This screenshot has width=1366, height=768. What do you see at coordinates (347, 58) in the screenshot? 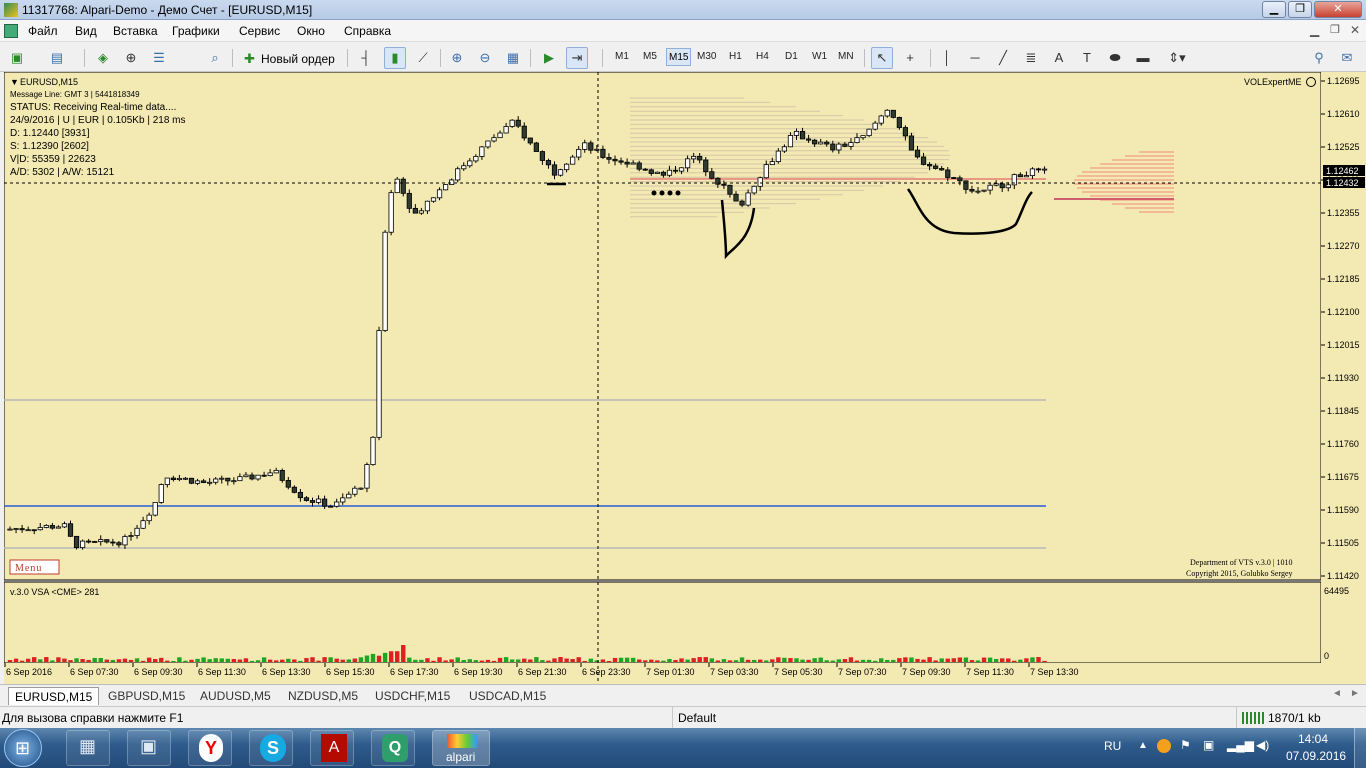
I see `separator` at bounding box center [347, 58].